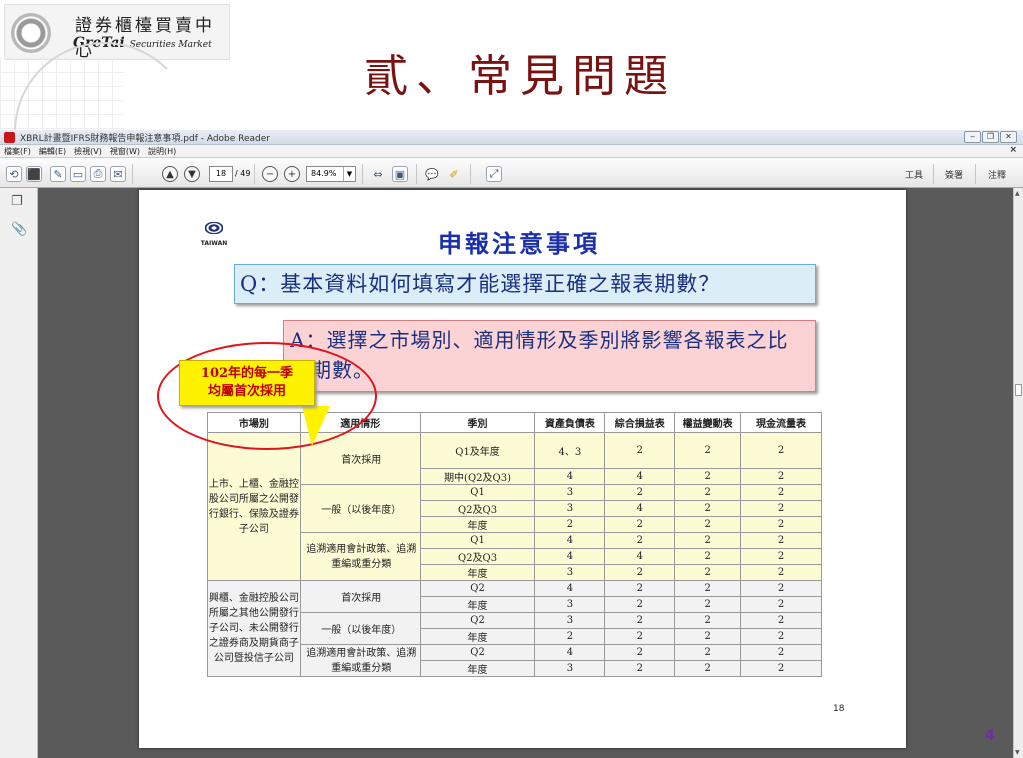  What do you see at coordinates (145, 139) in the screenshot?
I see `window-title: XBRL計畫暨IFRS財務報告申報注意事項.pdf - Adobe Reader` at bounding box center [145, 139].